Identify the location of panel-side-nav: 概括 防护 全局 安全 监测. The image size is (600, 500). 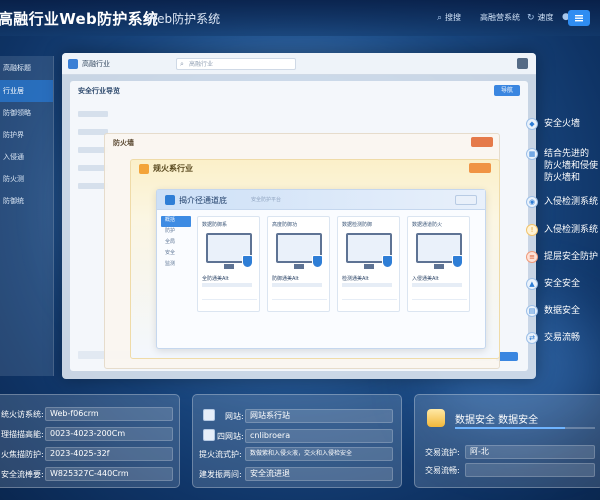
(176, 243).